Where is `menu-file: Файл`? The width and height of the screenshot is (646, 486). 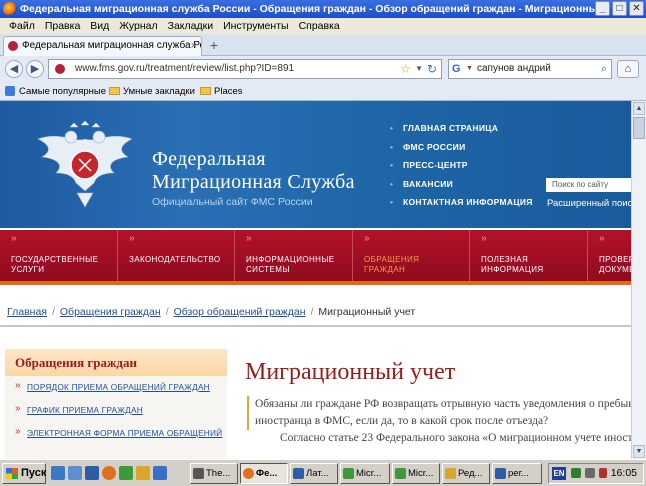 menu-file: Файл is located at coordinates (22, 26).